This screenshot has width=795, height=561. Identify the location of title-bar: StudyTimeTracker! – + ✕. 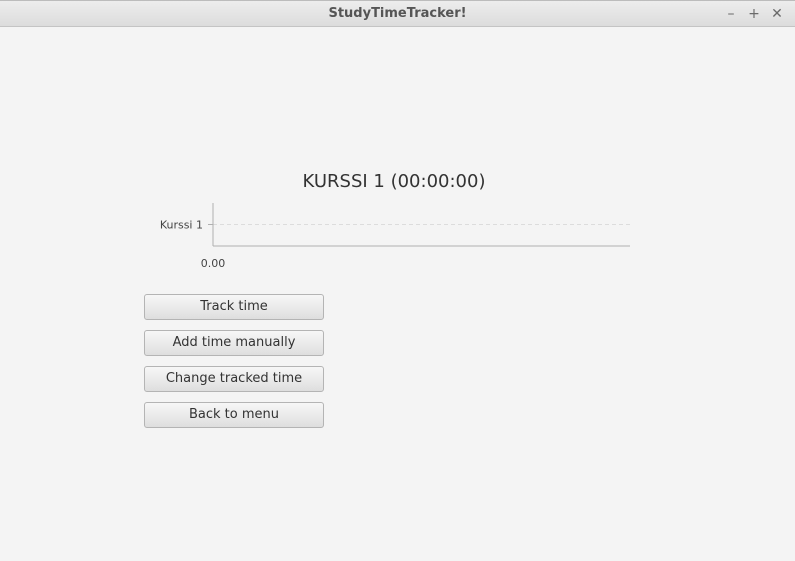
(397, 14).